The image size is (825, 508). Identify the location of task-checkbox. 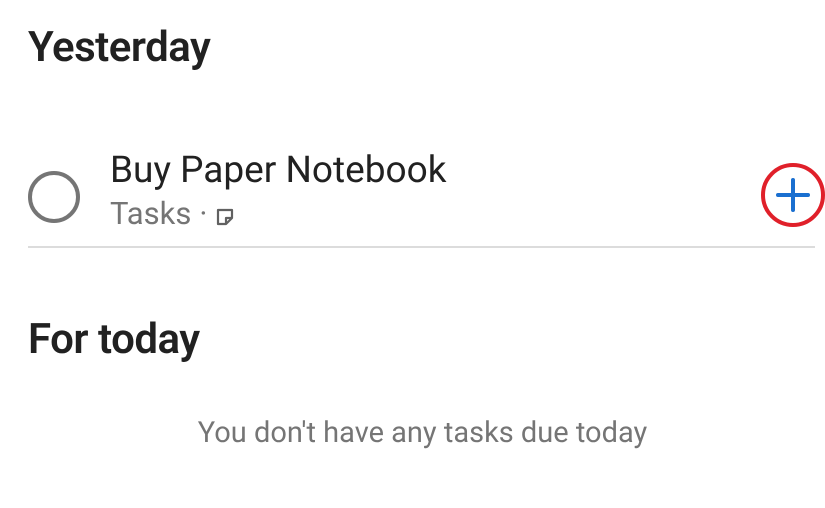
(54, 197).